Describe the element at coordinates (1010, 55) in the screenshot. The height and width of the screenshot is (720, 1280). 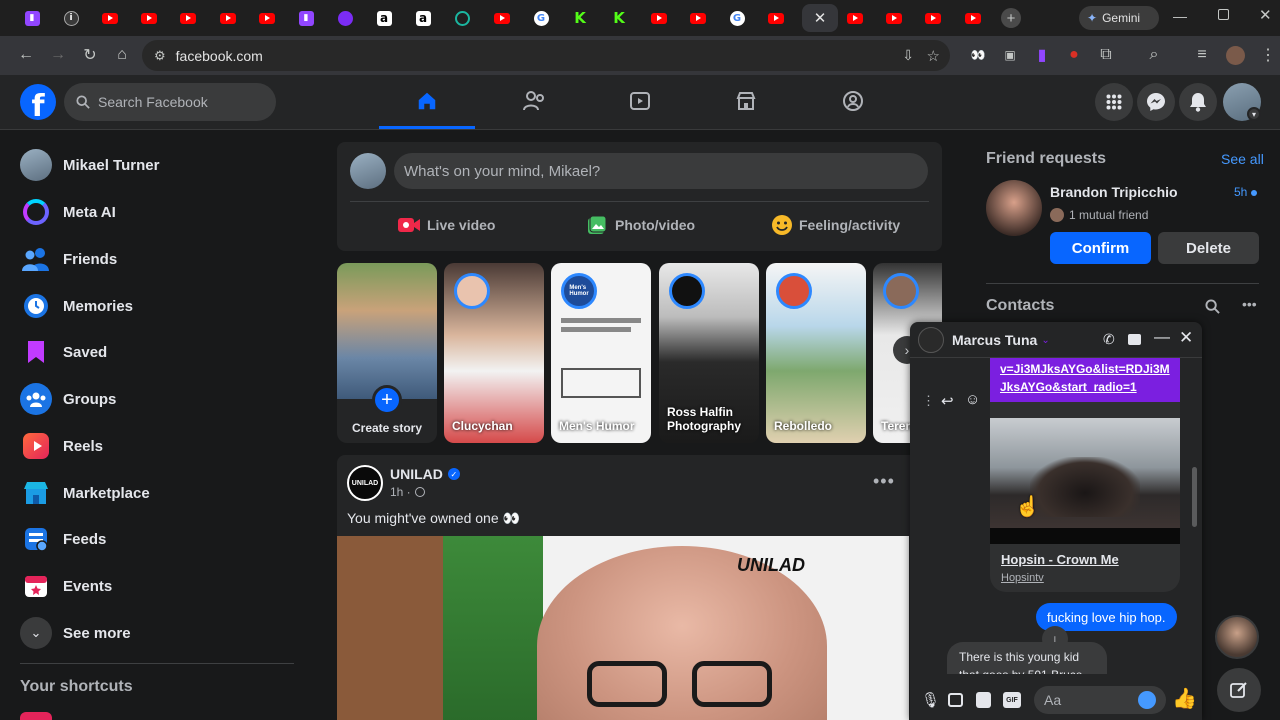
I see `extension-robot-icon: ▣` at that location.